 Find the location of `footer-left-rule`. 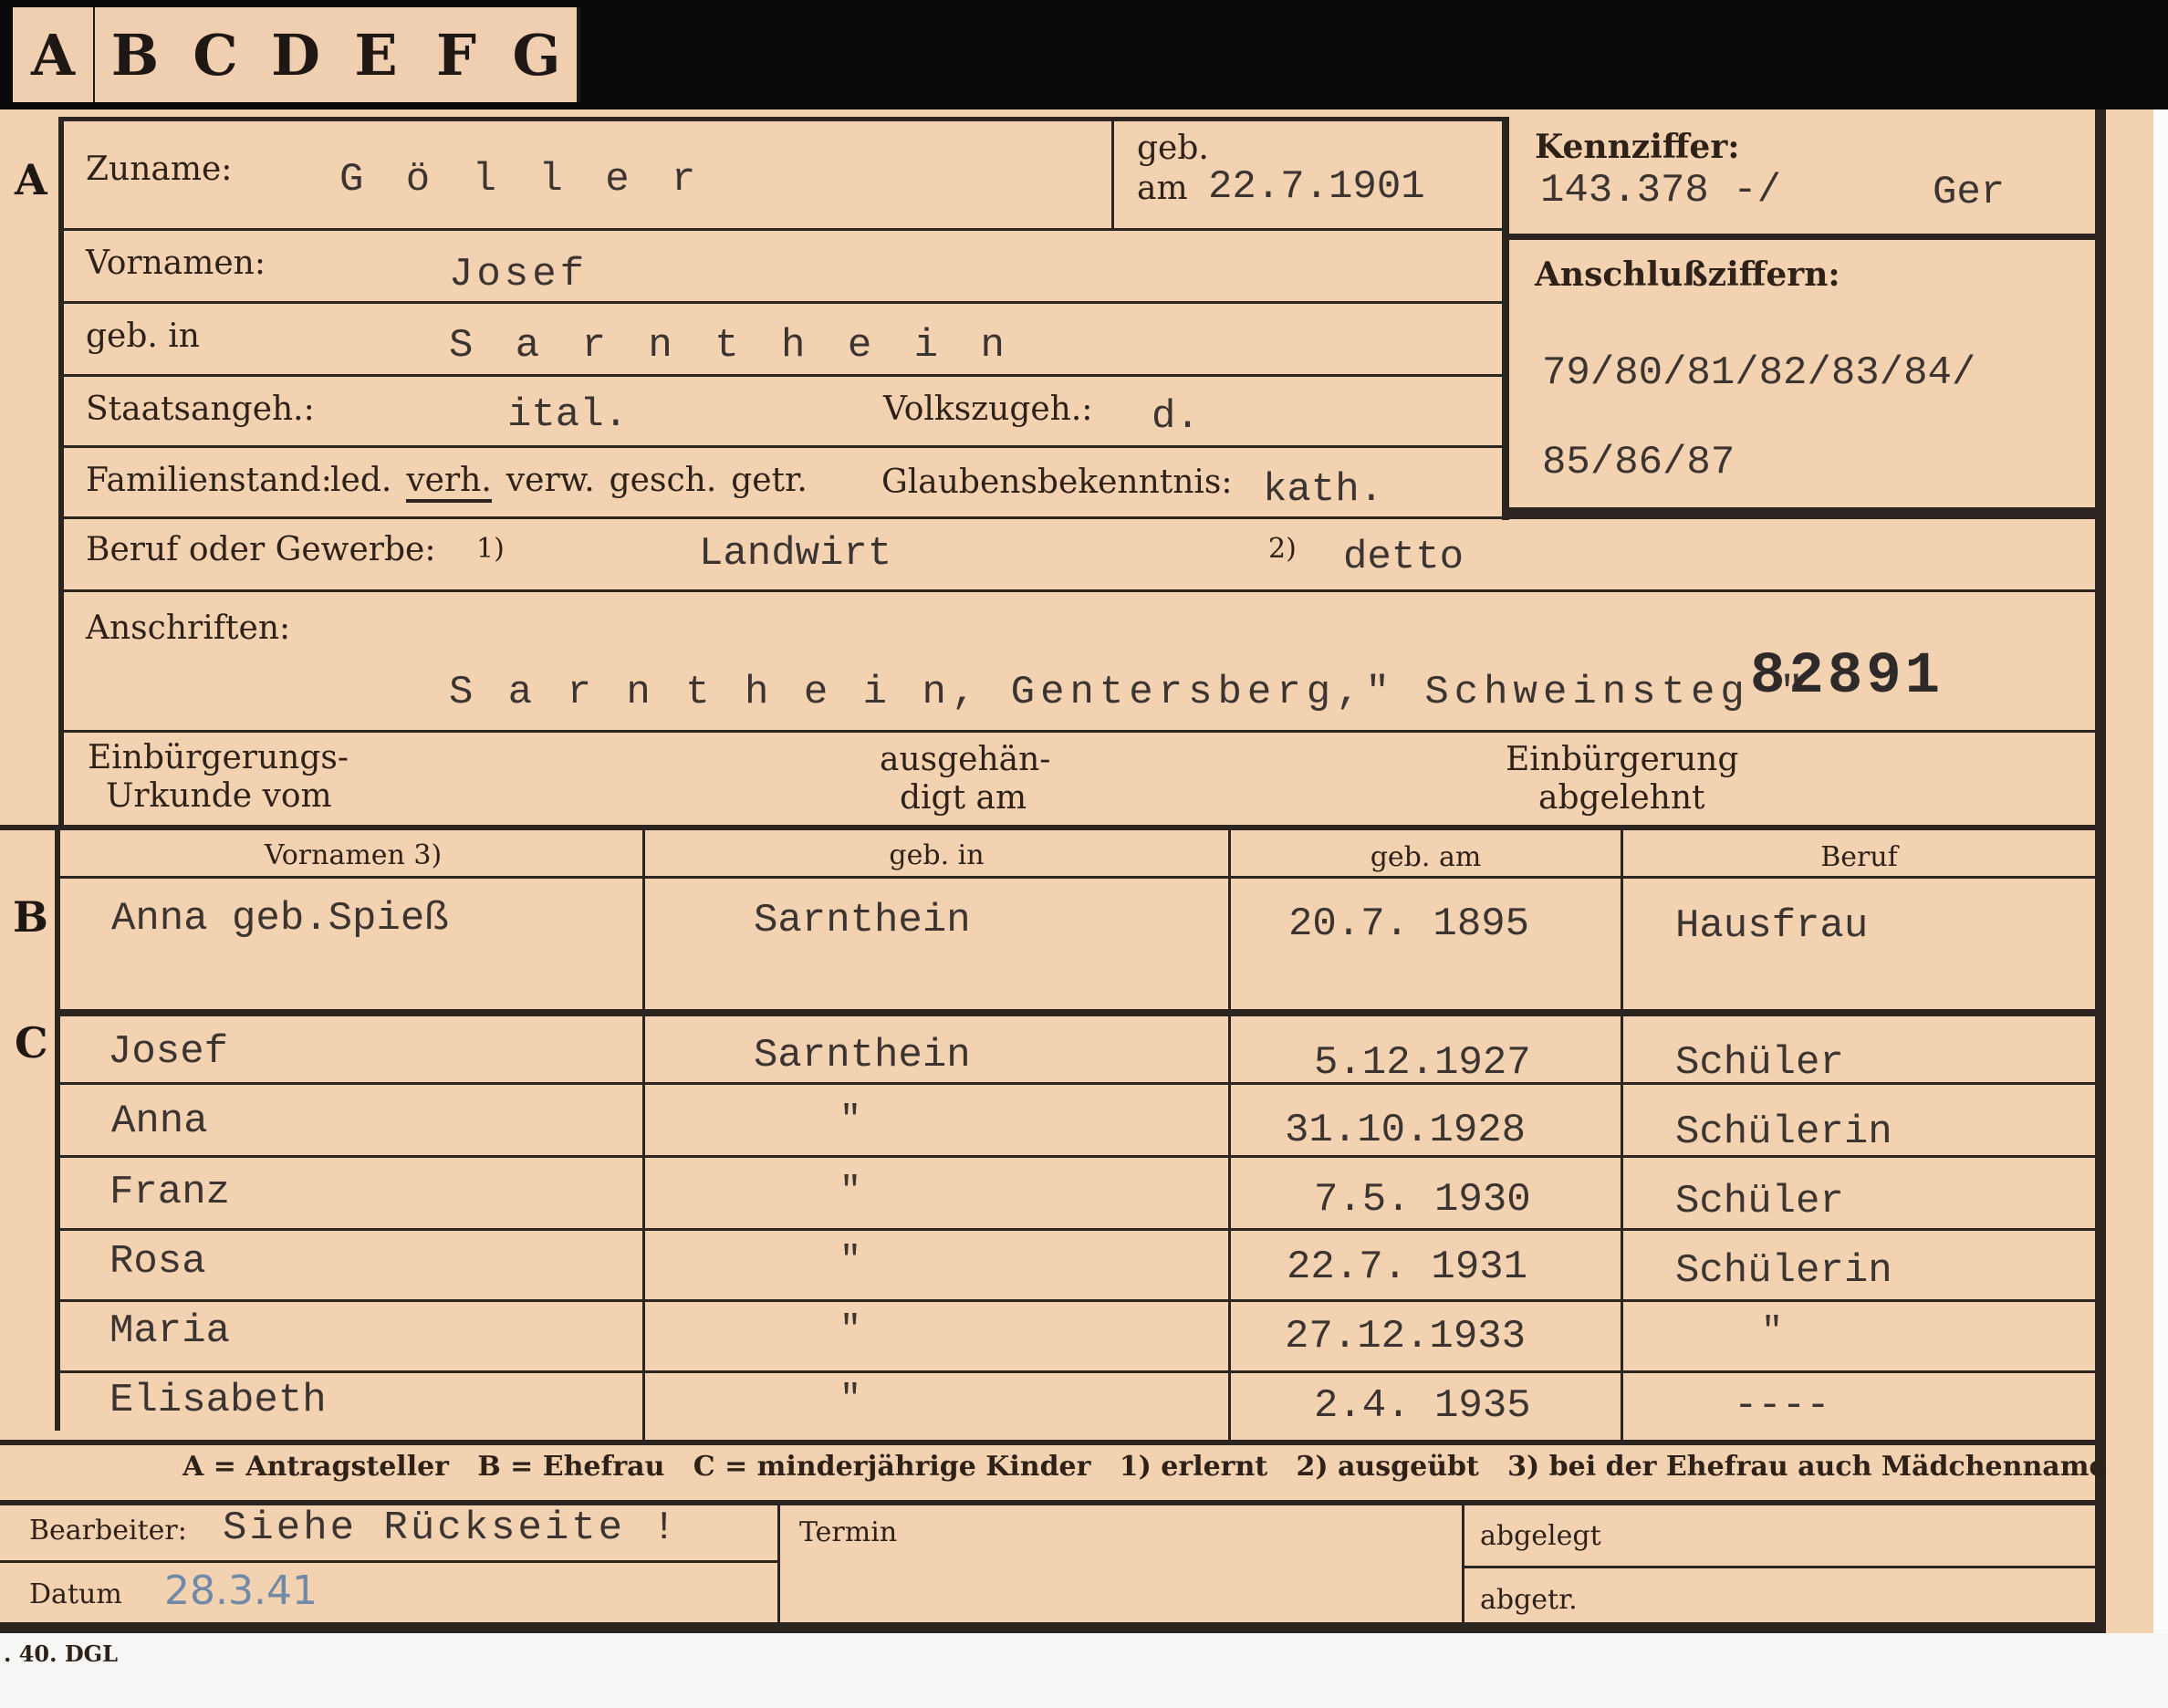

footer-left-rule is located at coordinates (388, 1562).